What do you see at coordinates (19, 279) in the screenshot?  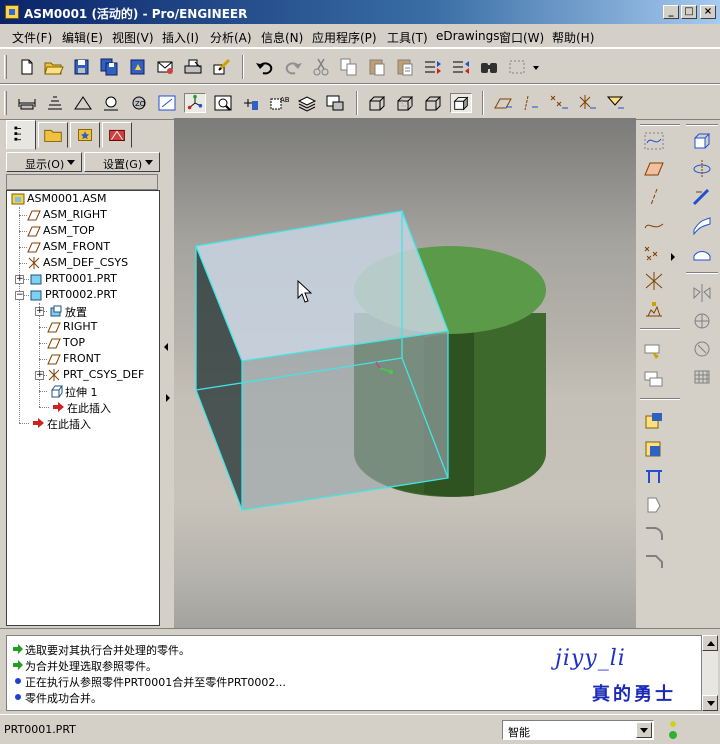 I see `expand-prt0001-toggle: +` at bounding box center [19, 279].